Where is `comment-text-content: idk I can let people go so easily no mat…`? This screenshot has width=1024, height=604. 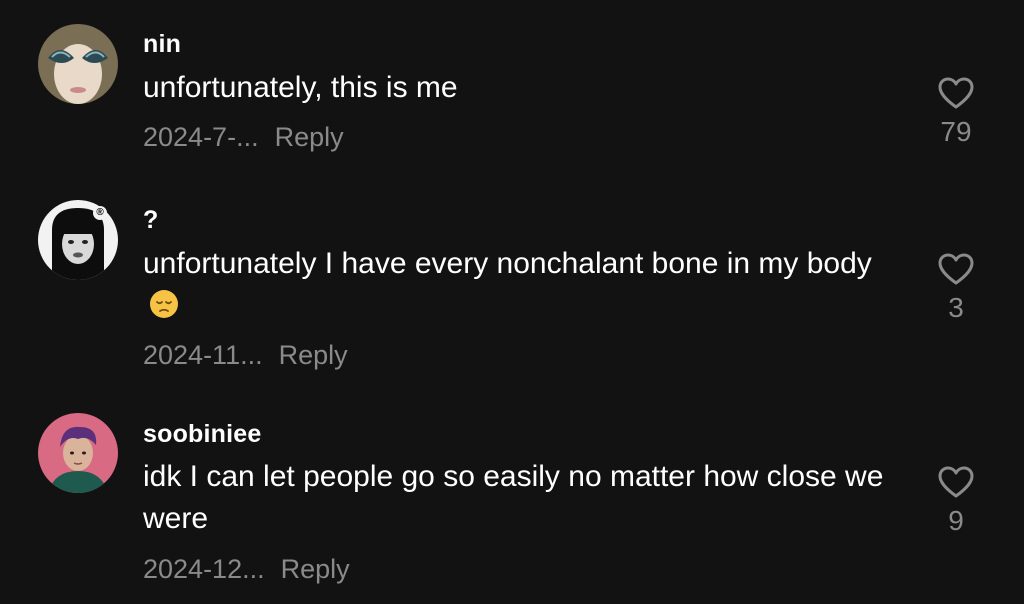
comment-text-content: idk I can let people go so easily no mat… is located at coordinates (513, 497).